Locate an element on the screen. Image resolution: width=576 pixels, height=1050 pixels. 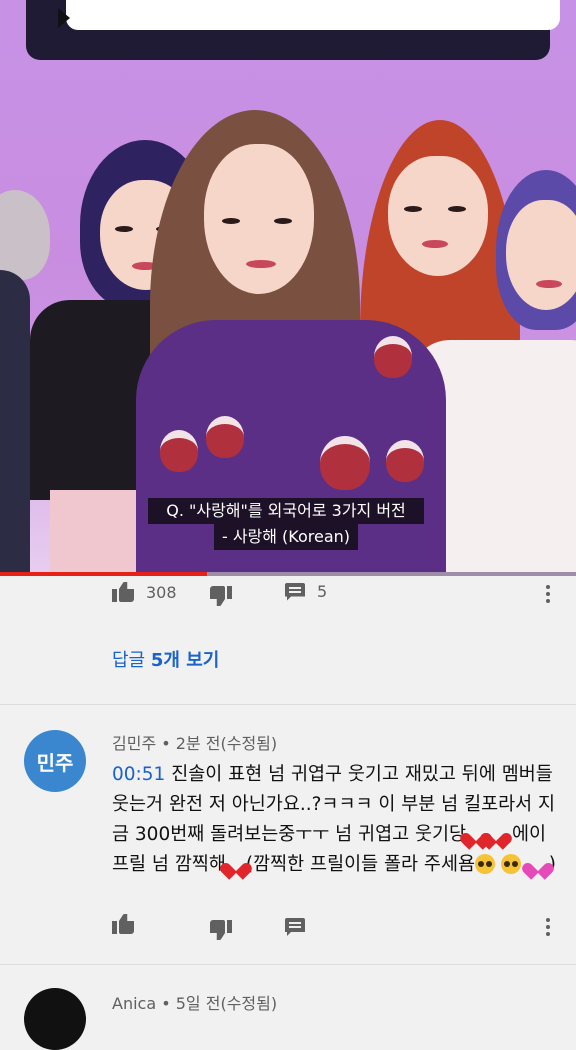
like-button is located at coordinates (123, 924).